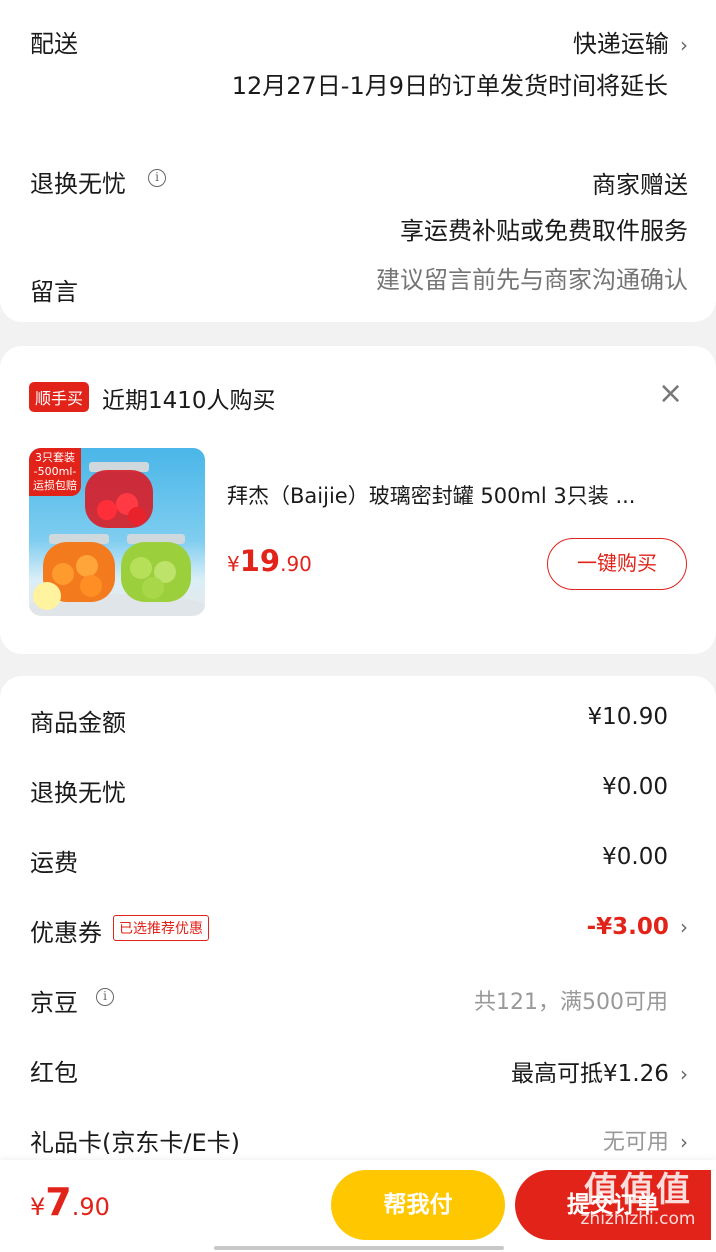 Image resolution: width=716 pixels, height=1252 pixels. Describe the element at coordinates (78, 793) in the screenshot. I see `summary-label-return: 退换无忧` at that location.